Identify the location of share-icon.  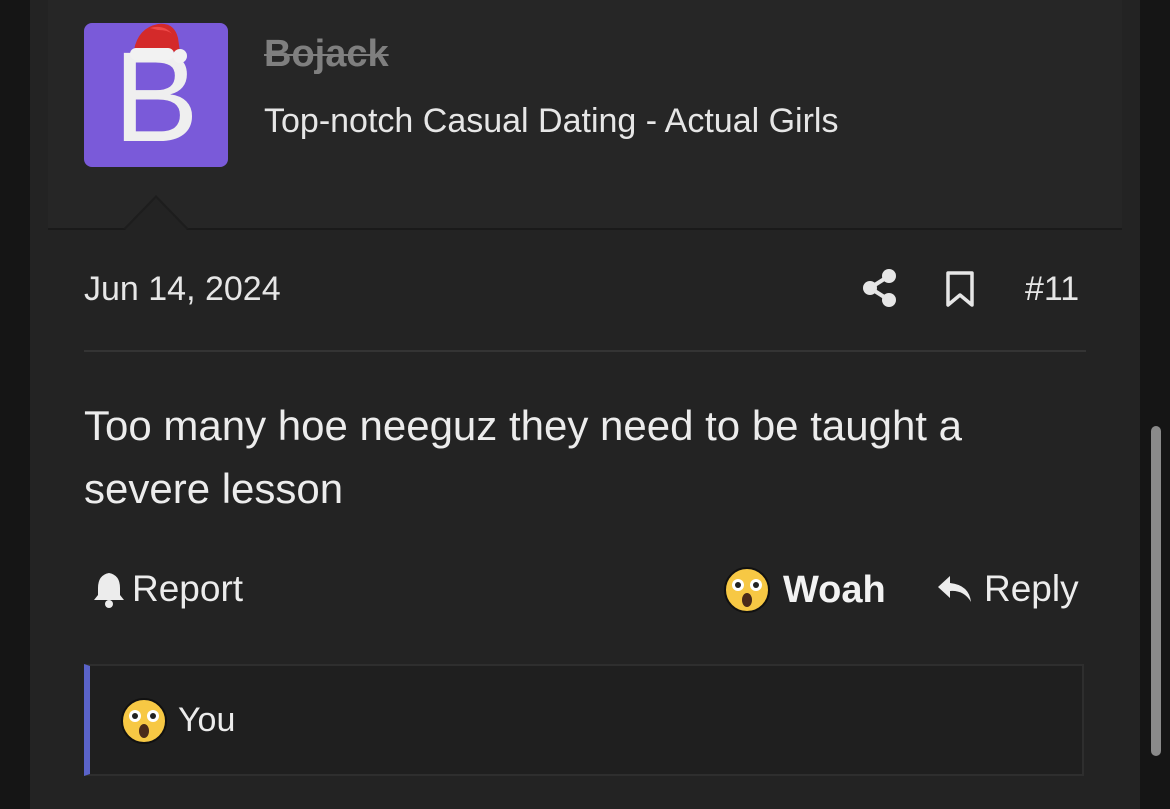
(880, 288).